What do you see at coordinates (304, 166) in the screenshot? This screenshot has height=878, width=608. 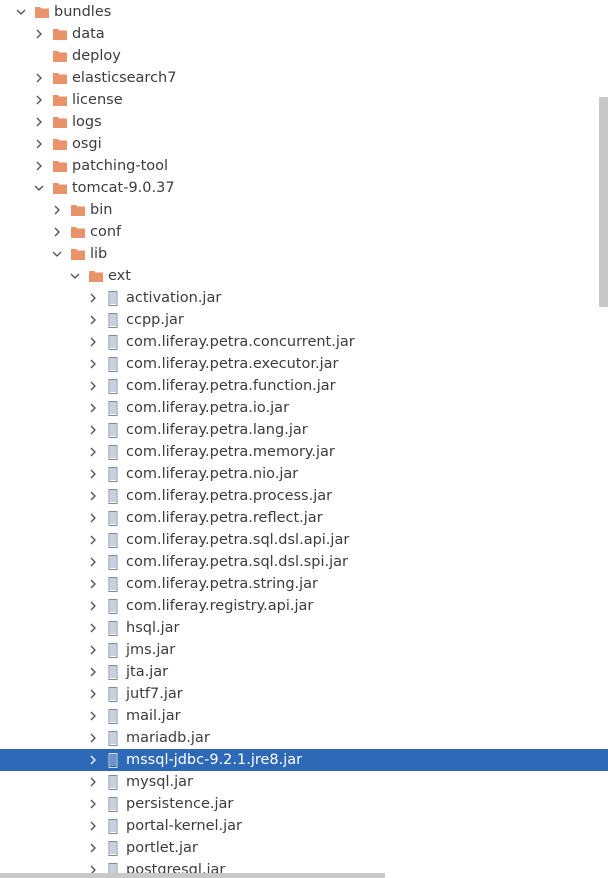 I see `tree-item: patching-tool` at bounding box center [304, 166].